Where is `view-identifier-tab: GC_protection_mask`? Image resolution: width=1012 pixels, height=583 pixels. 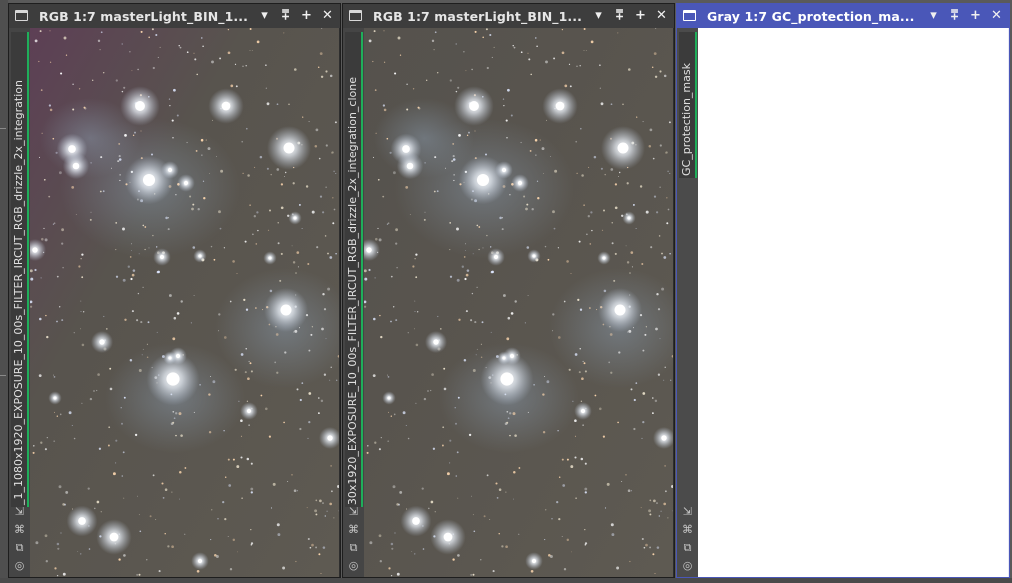
view-identifier-tab: GC_protection_mask is located at coordinates (688, 105).